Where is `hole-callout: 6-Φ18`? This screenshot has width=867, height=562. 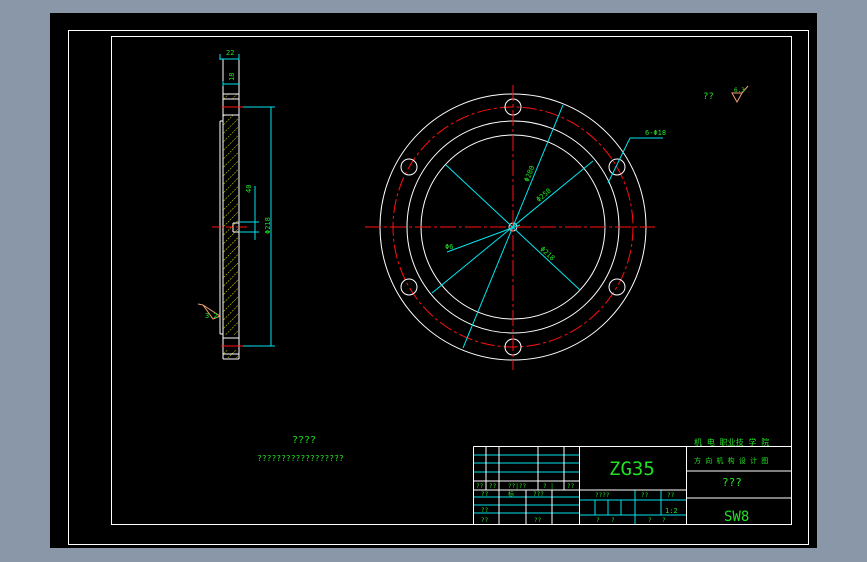
hole-callout: 6-Φ18 is located at coordinates (655, 133).